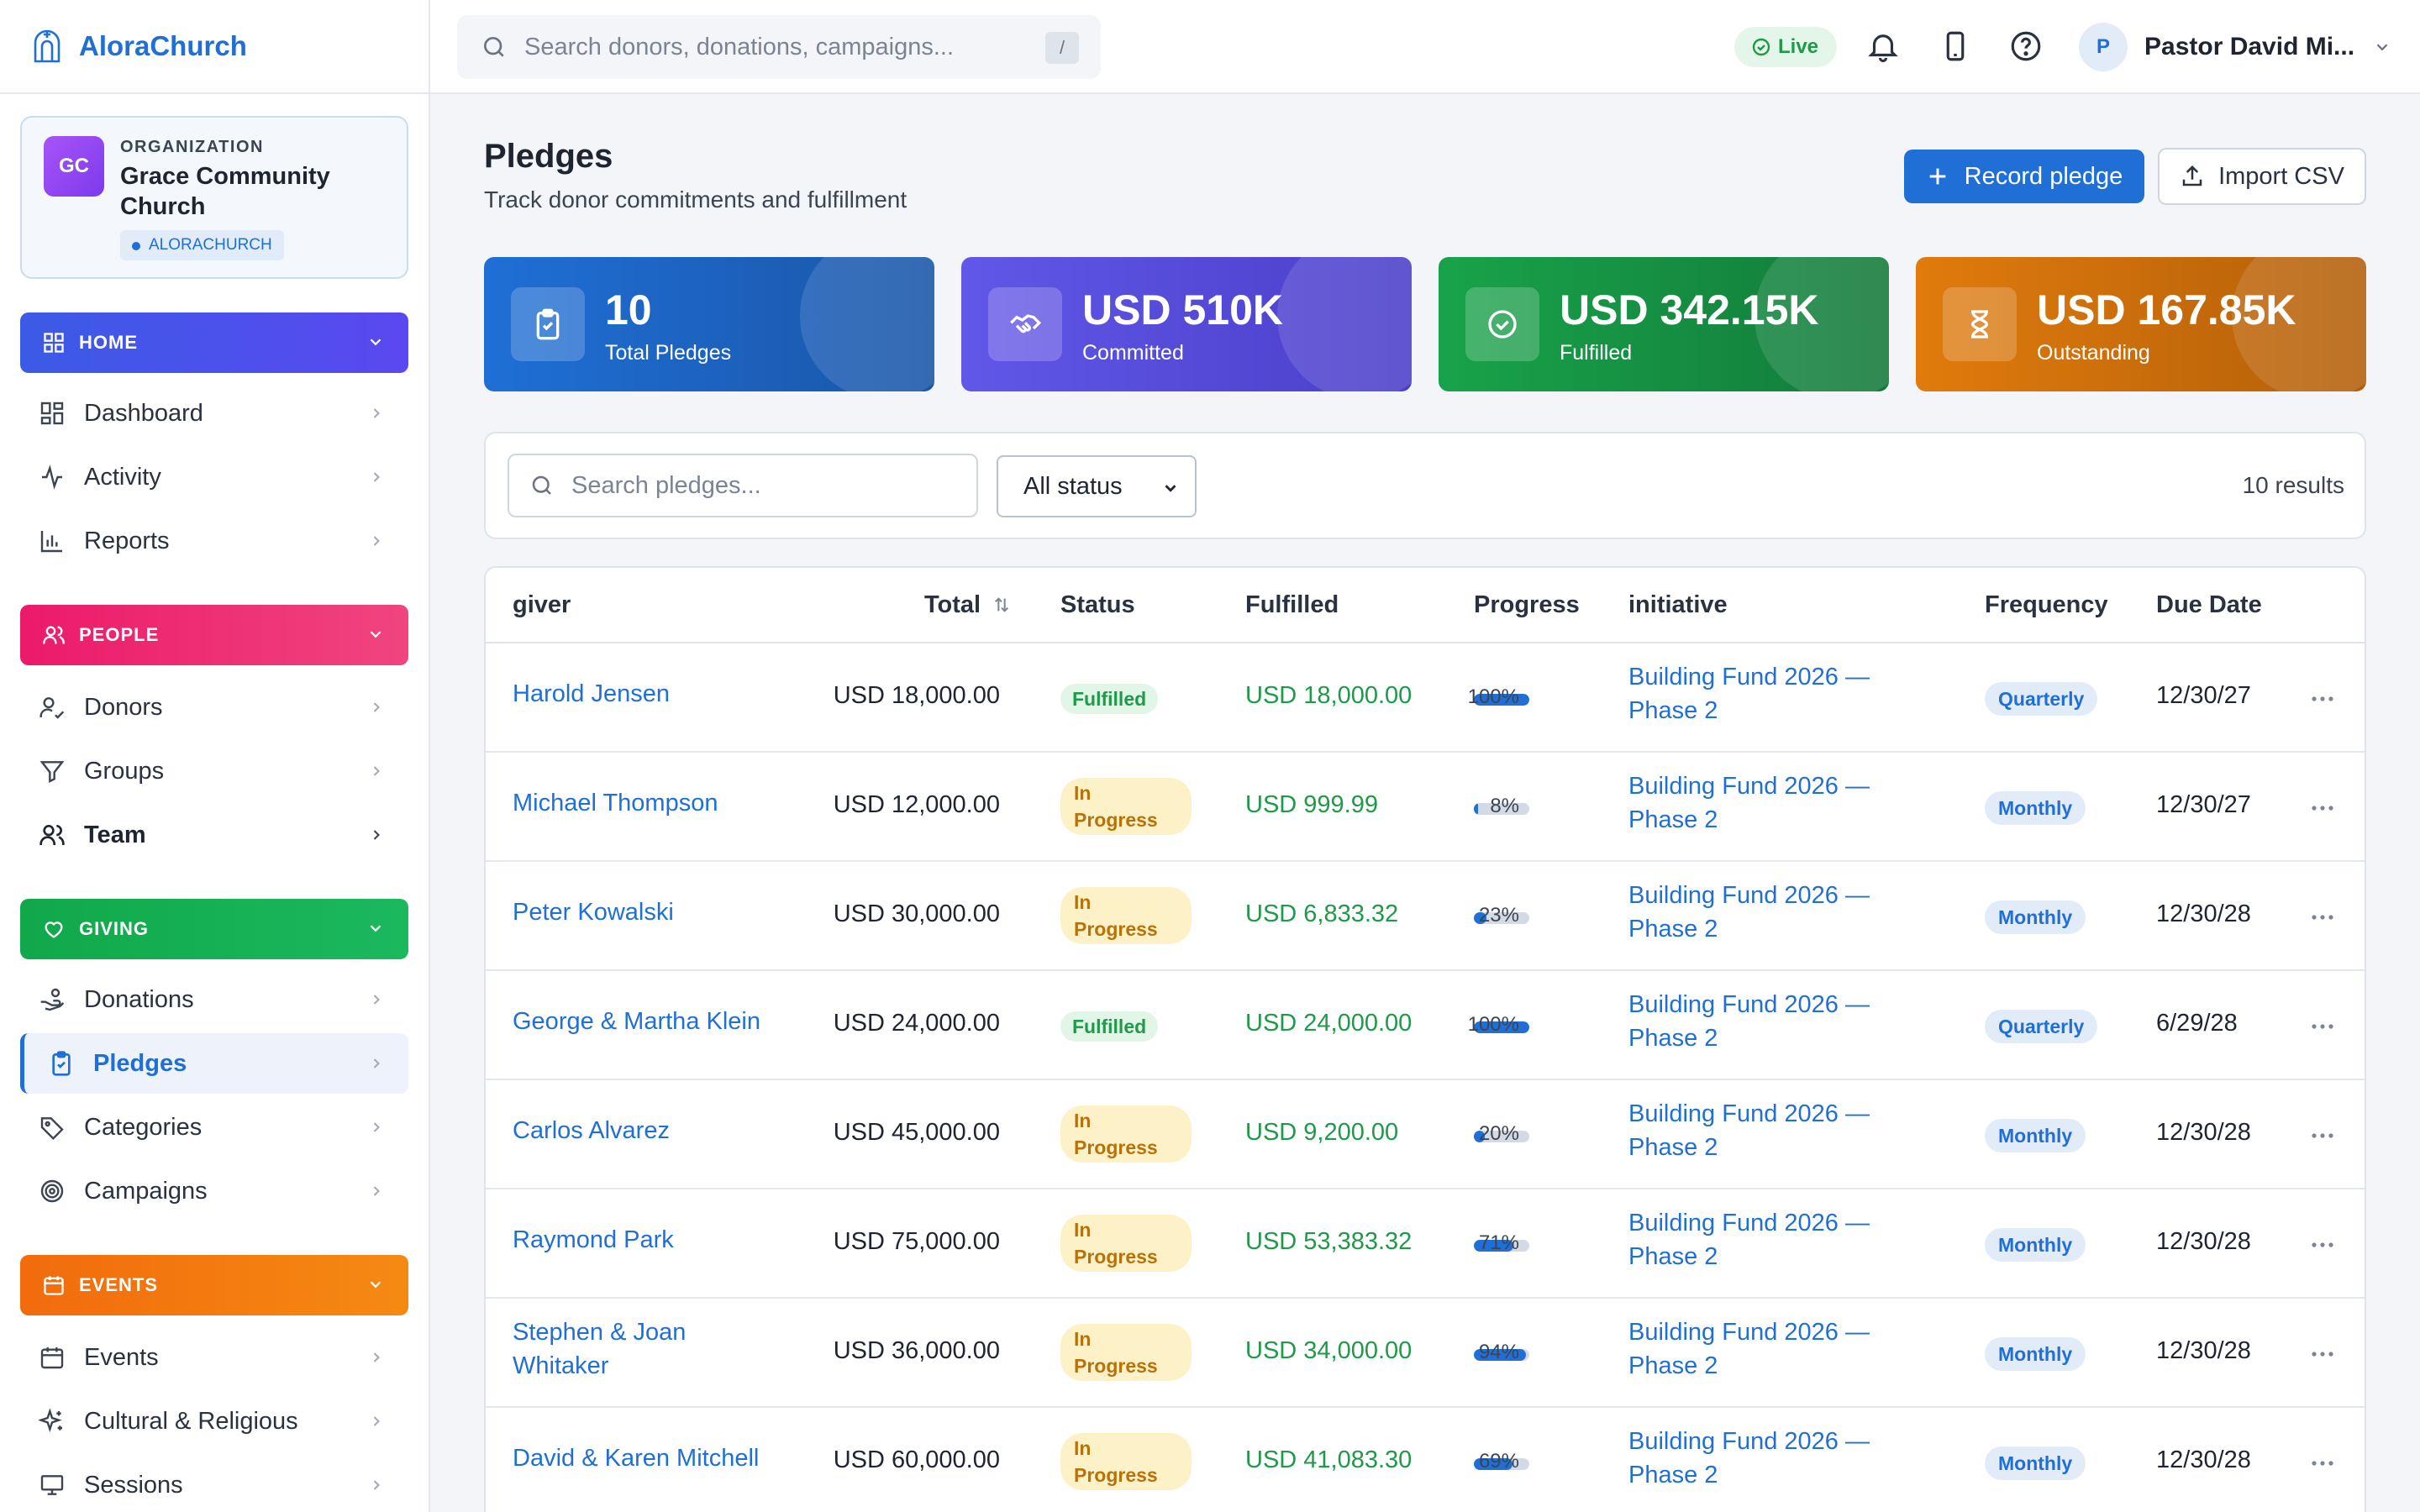 This screenshot has width=2420, height=1512. Describe the element at coordinates (1955, 46) in the screenshot. I see `mobile-icon` at that location.